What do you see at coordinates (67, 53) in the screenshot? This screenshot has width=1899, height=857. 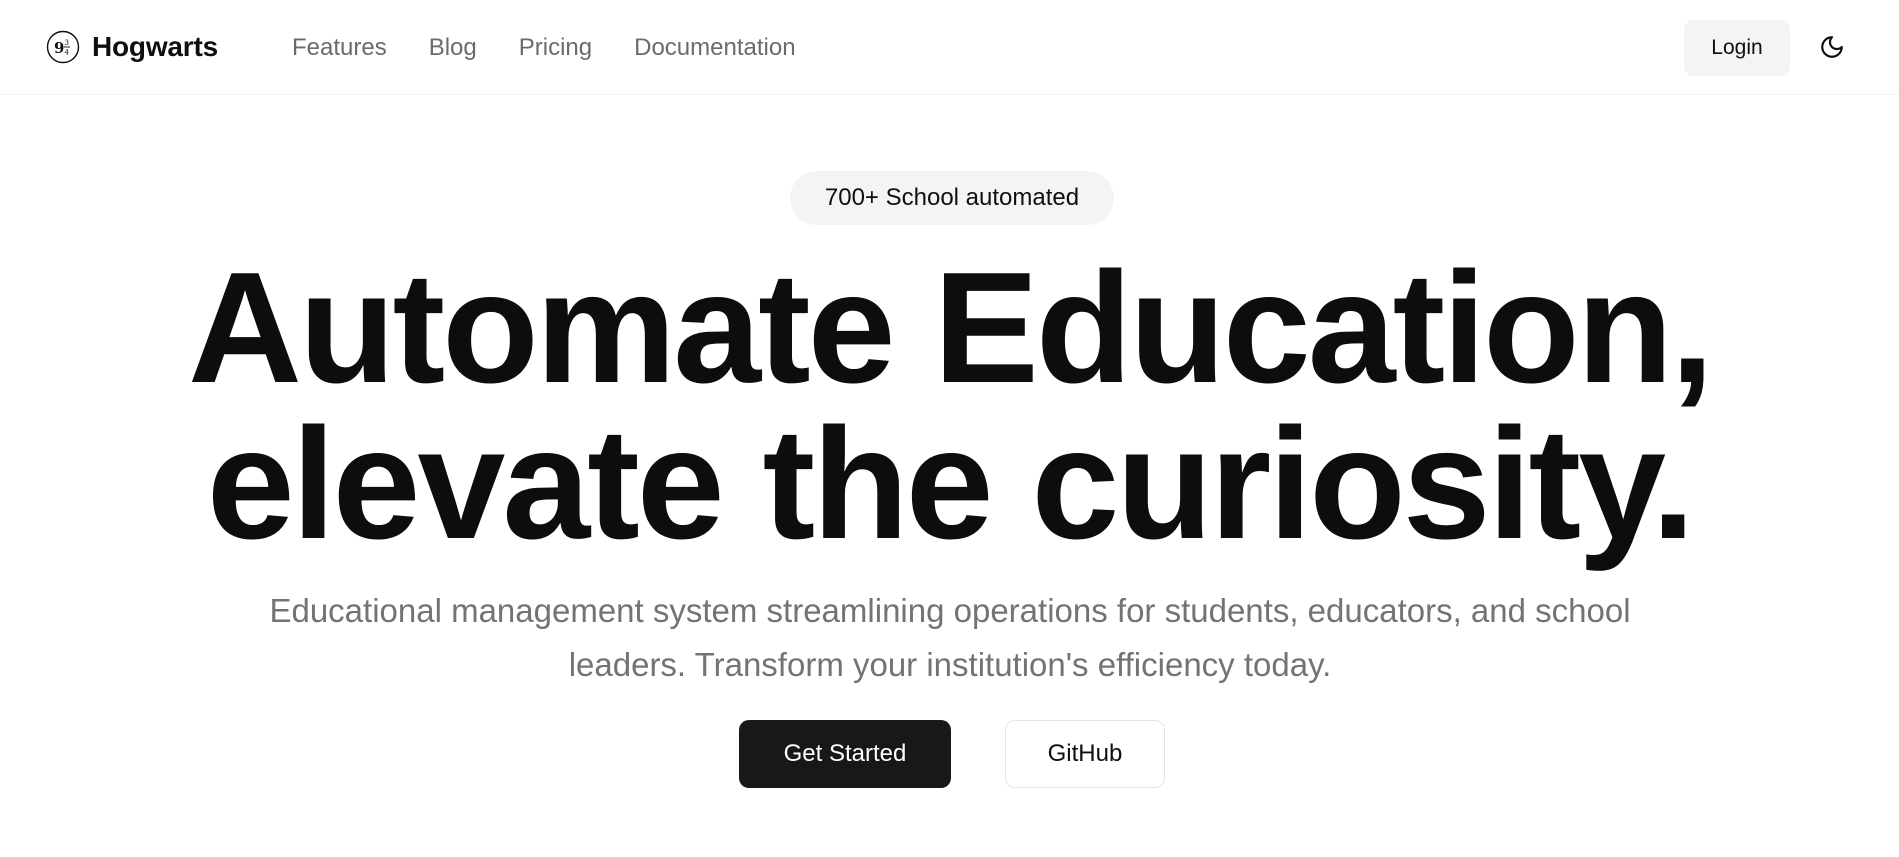 I see `svg-text: 4` at bounding box center [67, 53].